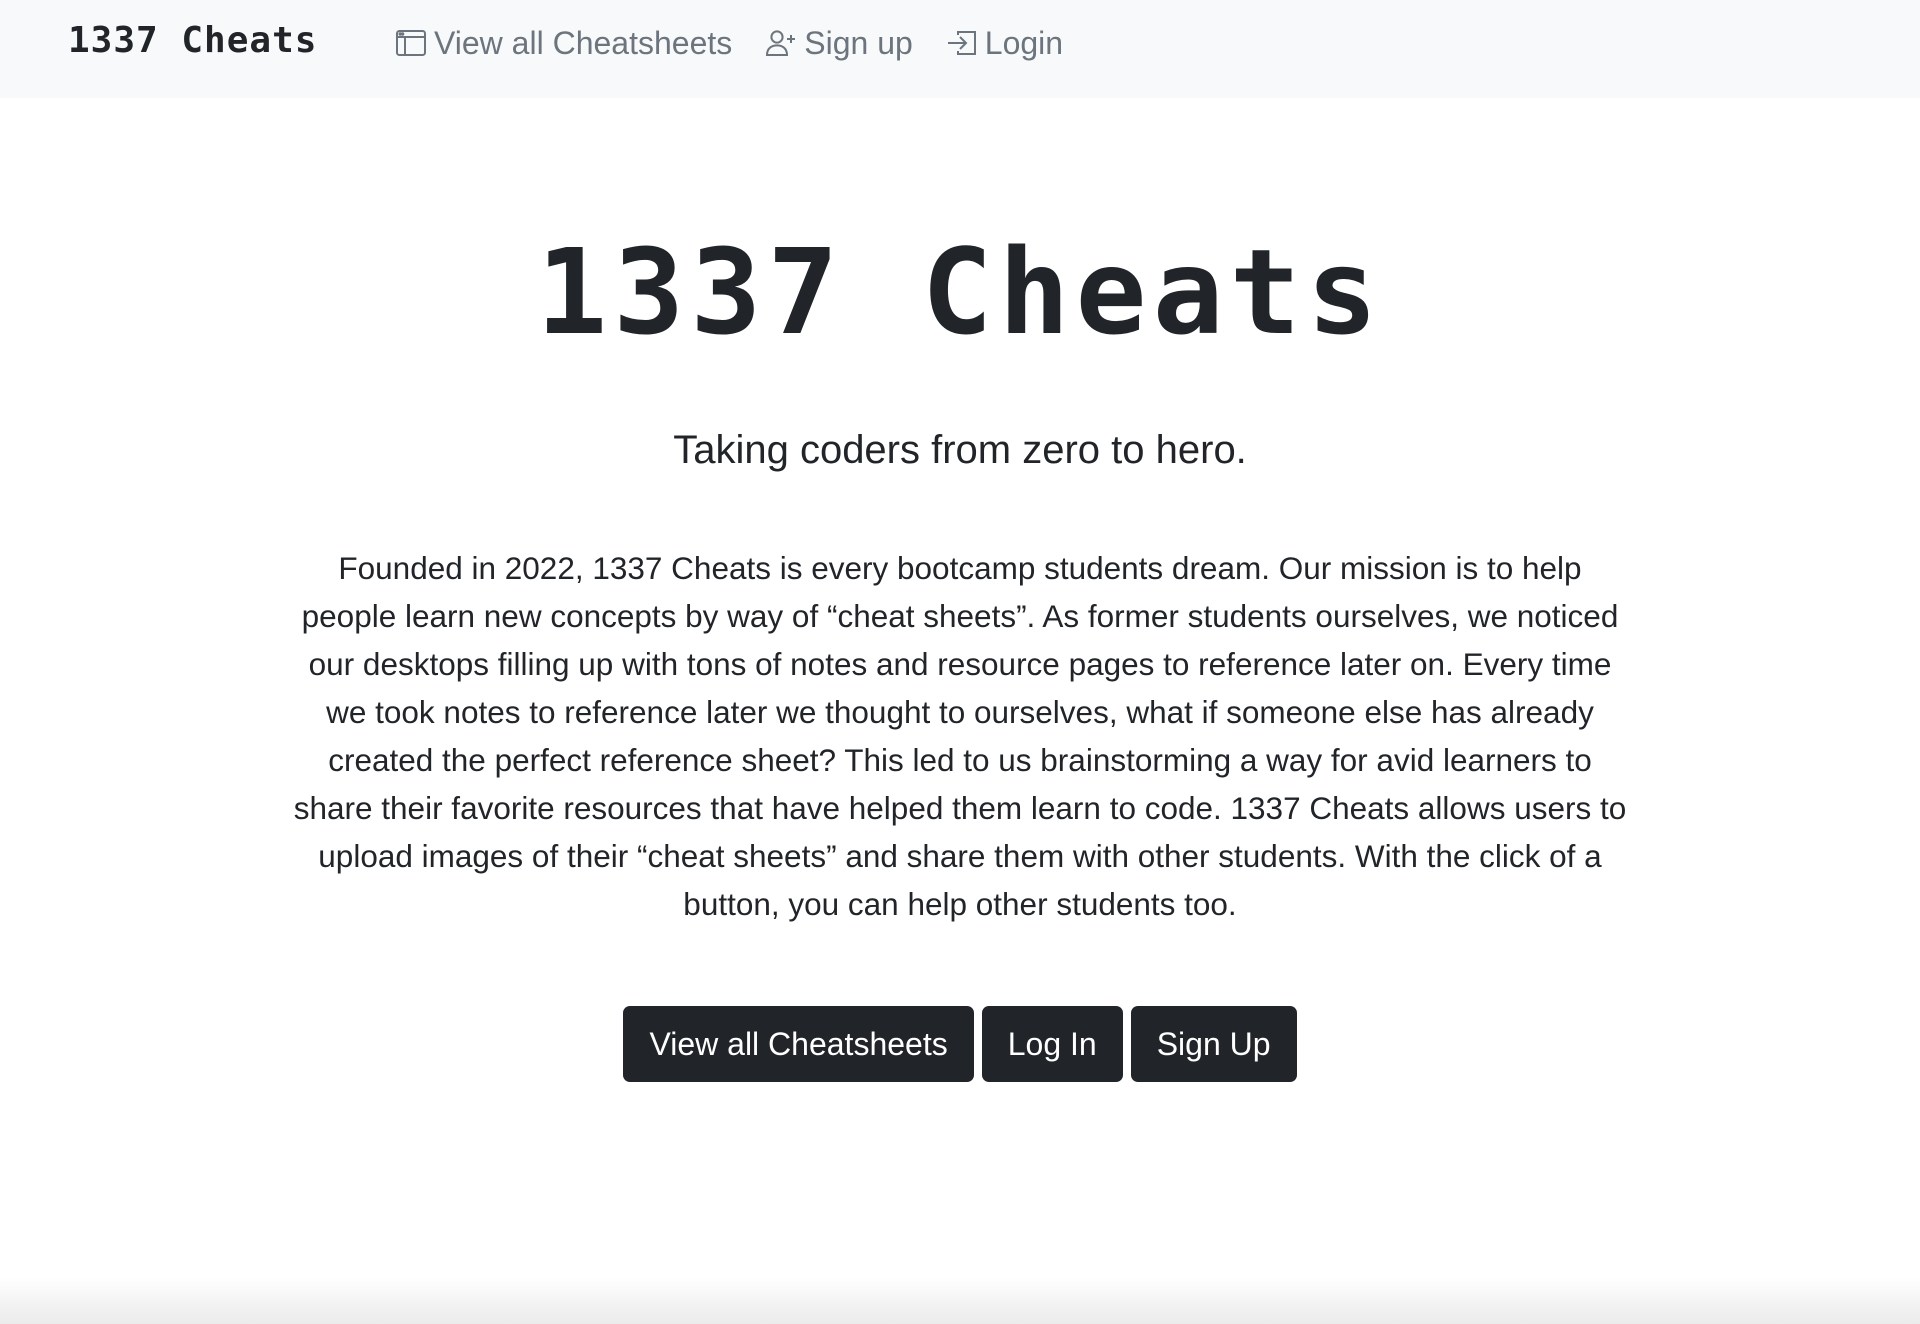 This screenshot has width=1920, height=1324. Describe the element at coordinates (858, 42) in the screenshot. I see `nav-link-label: Sign up` at that location.